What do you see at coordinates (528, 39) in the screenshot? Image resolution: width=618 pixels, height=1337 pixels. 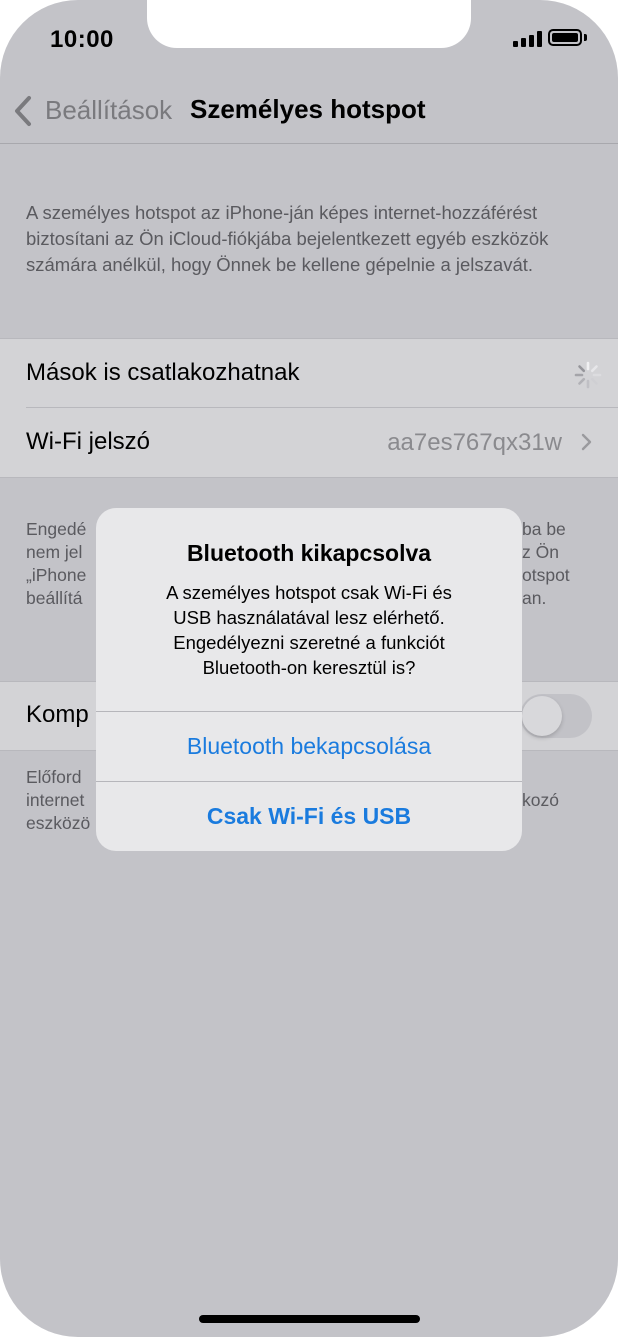 I see `cellular-signal-icon` at bounding box center [528, 39].